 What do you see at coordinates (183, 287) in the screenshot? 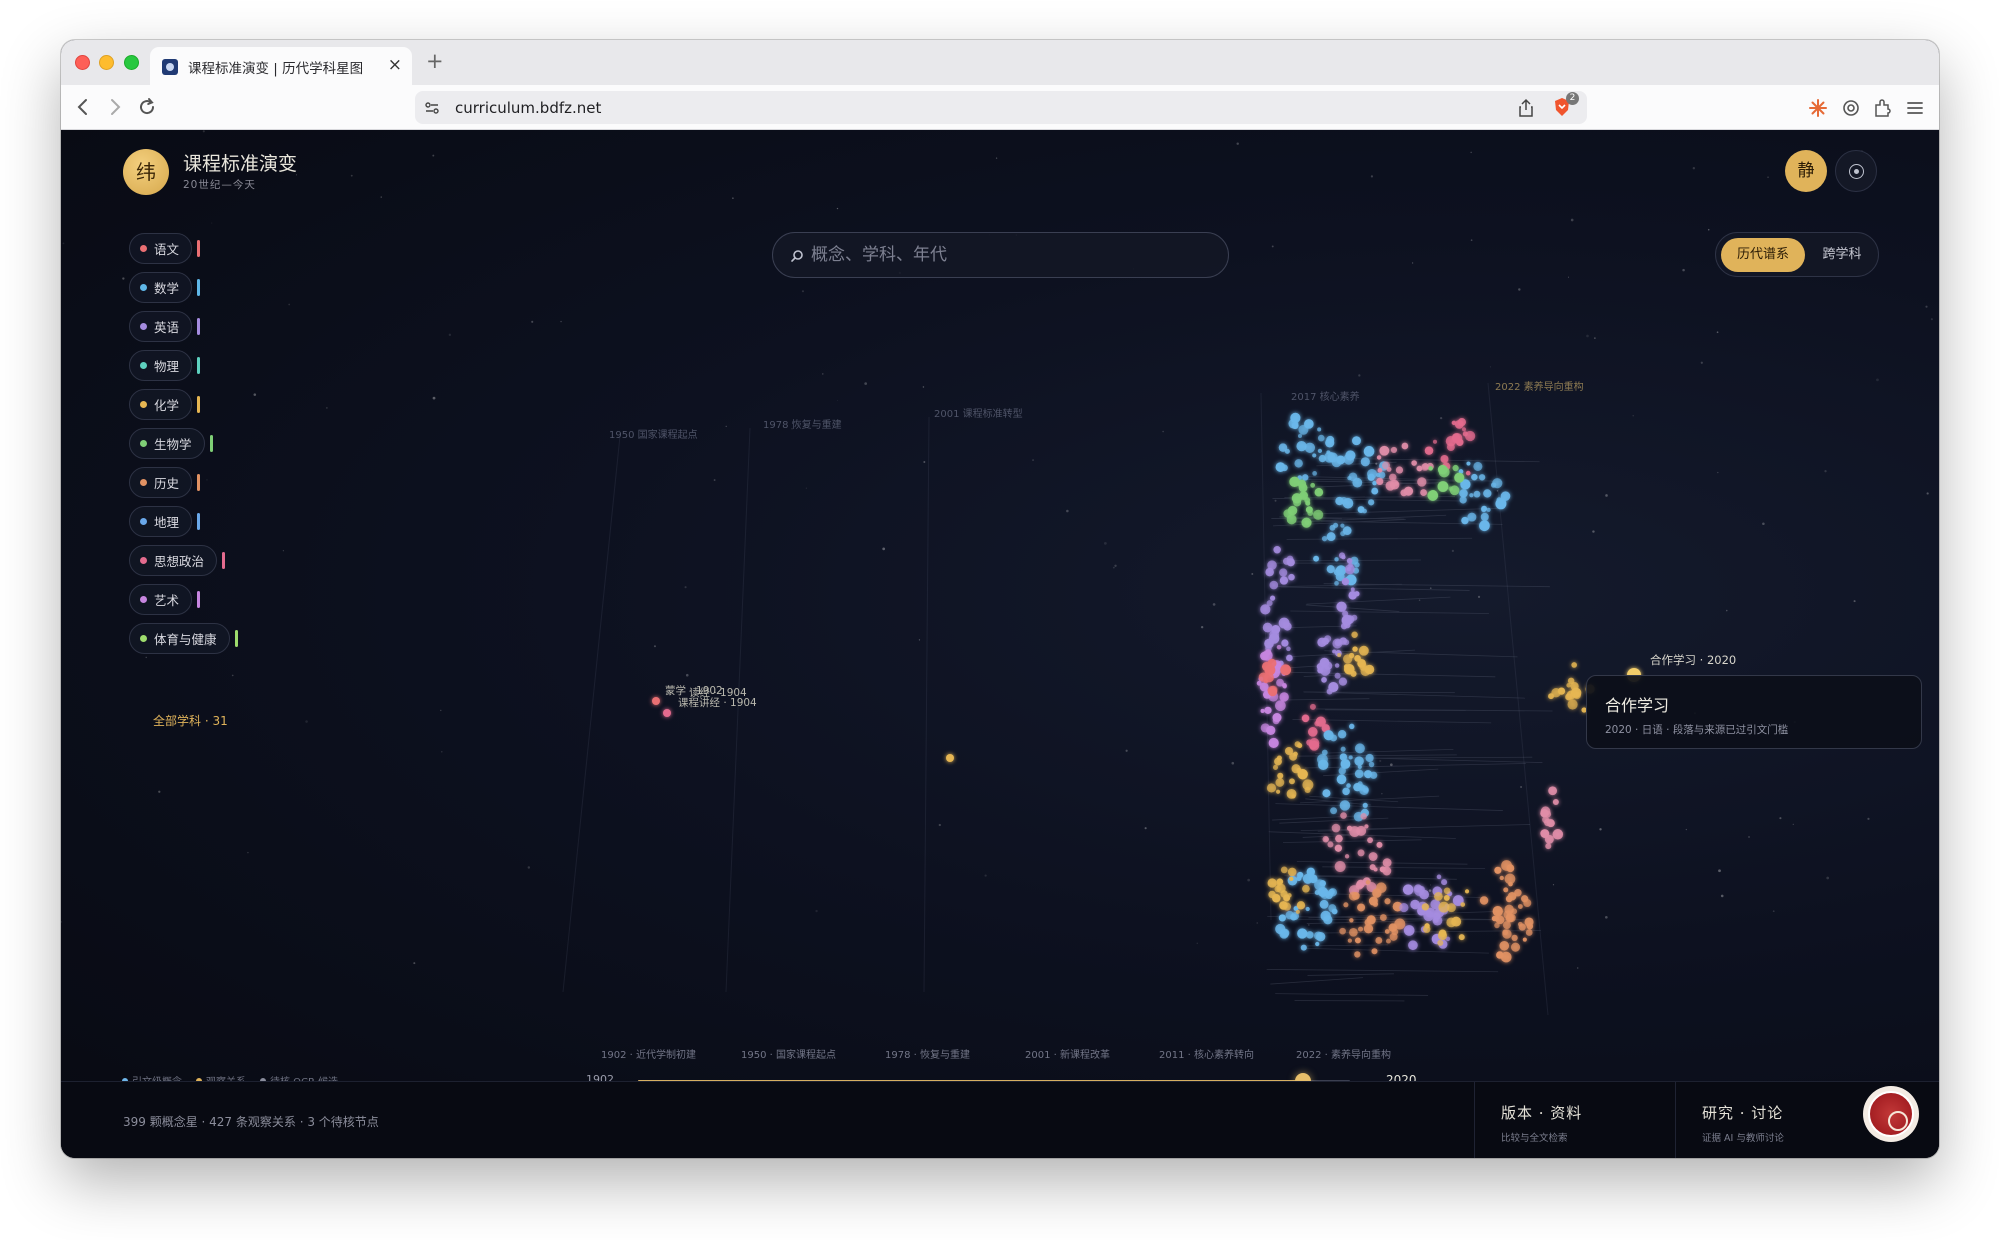
I see `subject-filter-item: 数学` at bounding box center [183, 287].